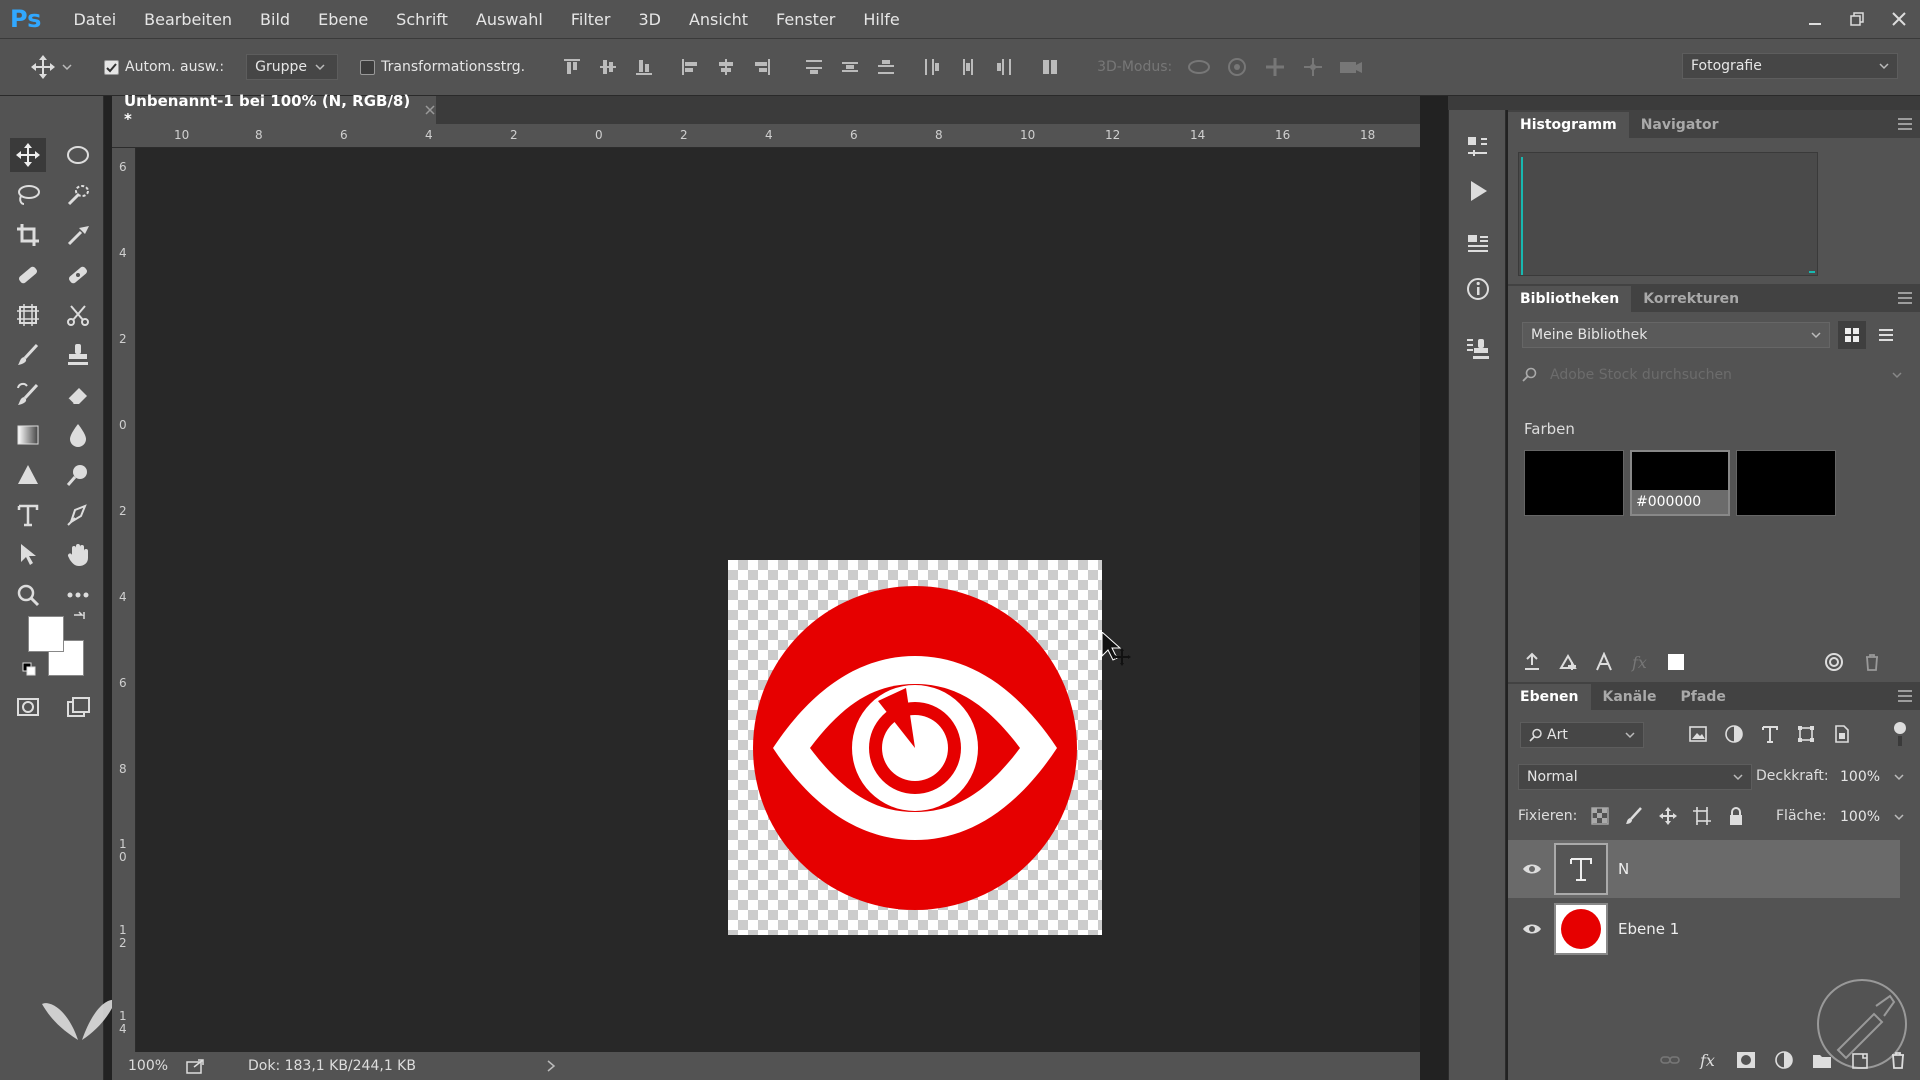 The height and width of the screenshot is (1080, 1920). I want to click on align-bottom-button, so click(644, 67).